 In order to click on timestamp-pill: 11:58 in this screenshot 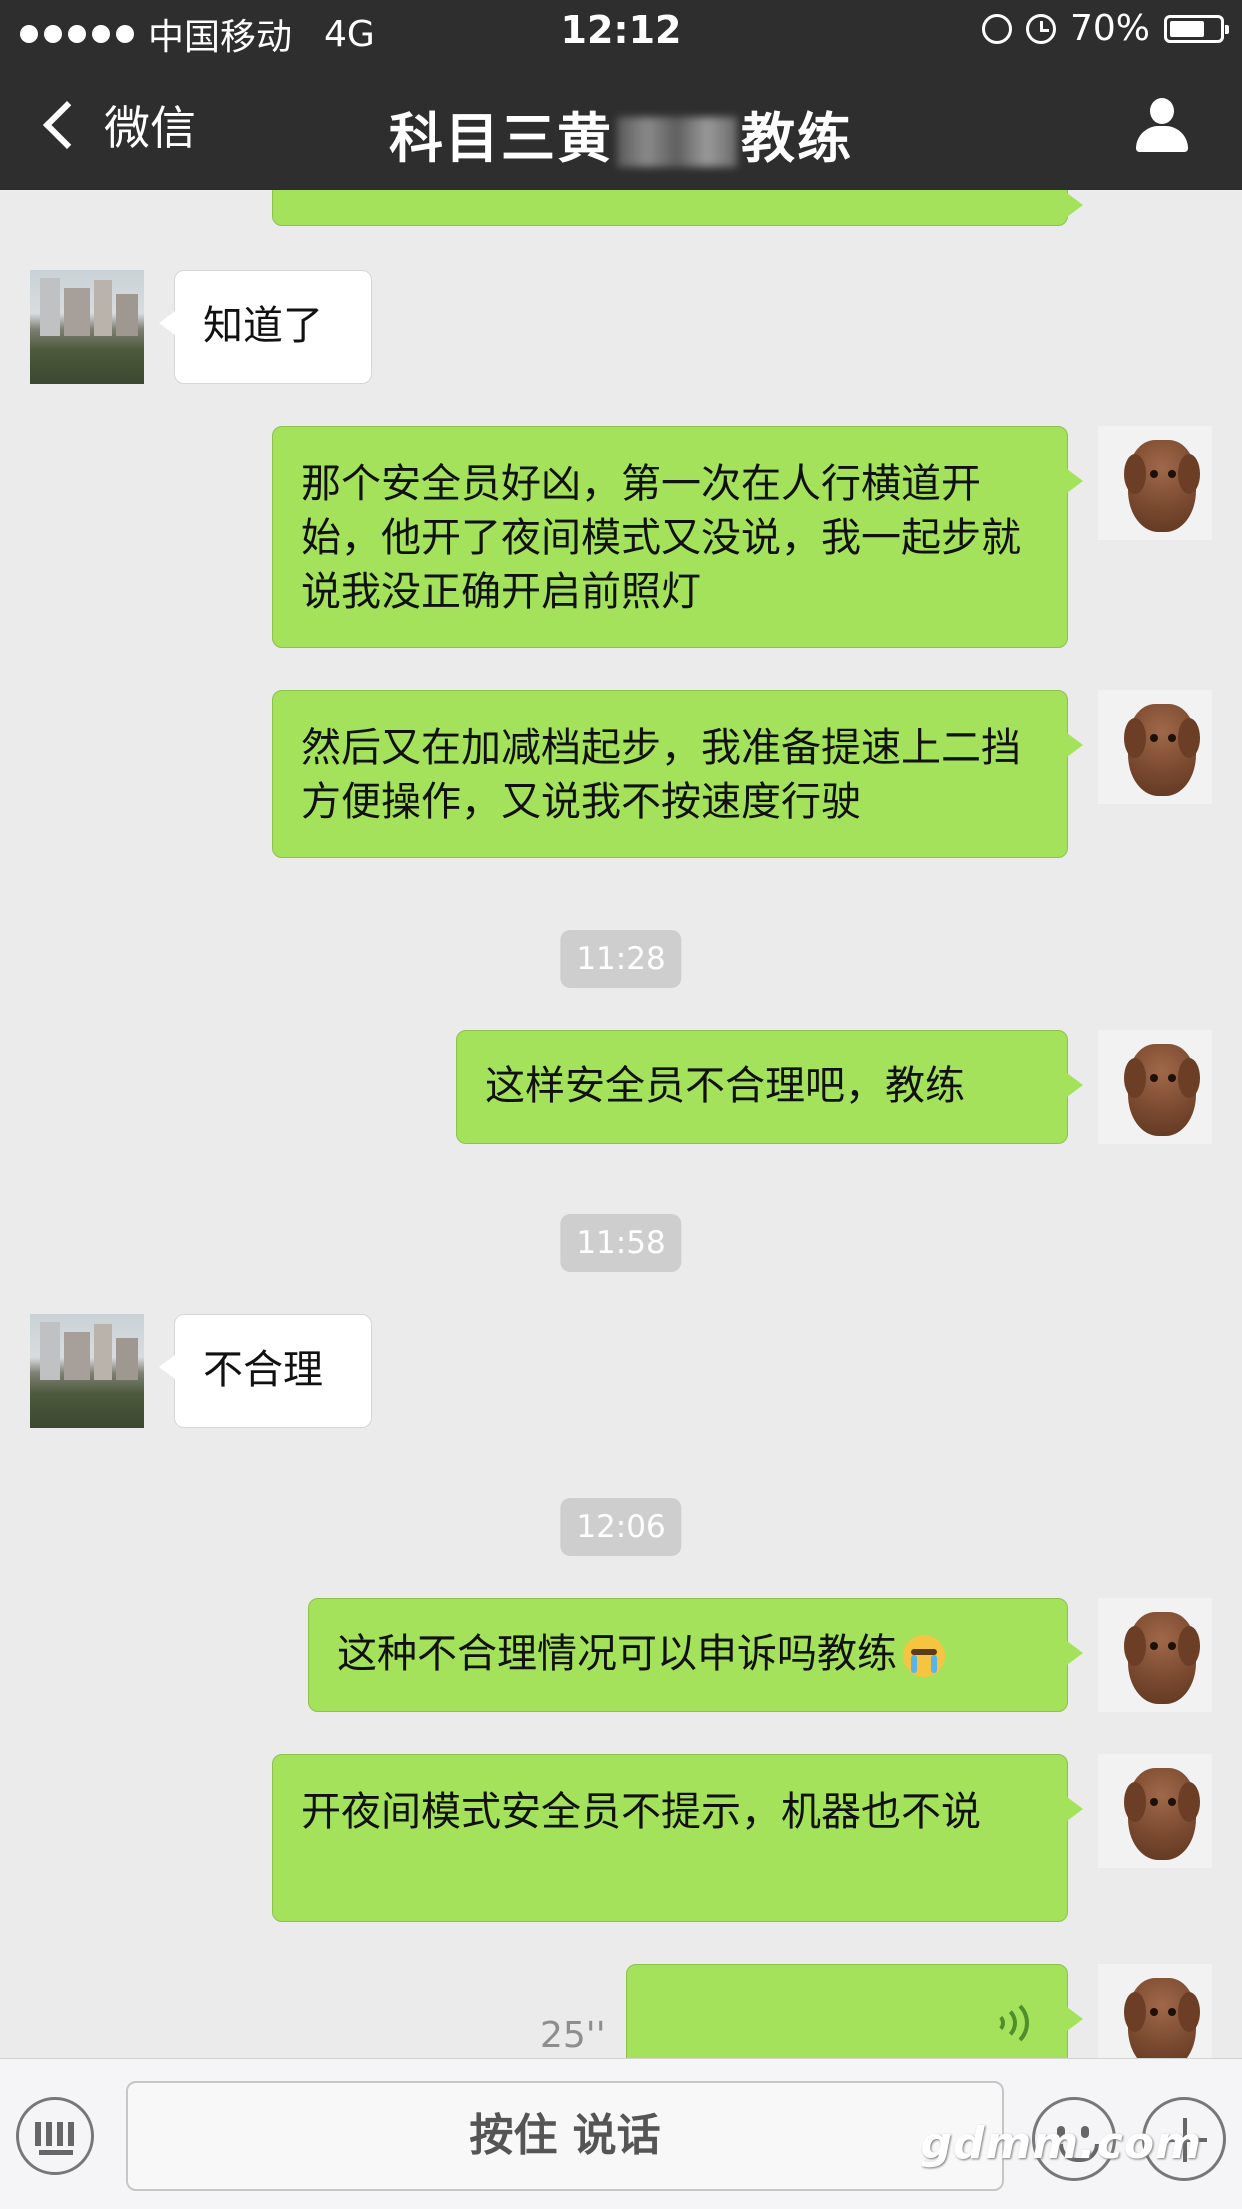, I will do `click(621, 1243)`.